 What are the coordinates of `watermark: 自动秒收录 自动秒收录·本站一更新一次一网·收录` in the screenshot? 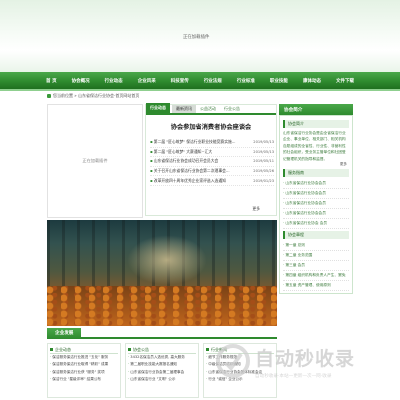 It's located at (300, 361).